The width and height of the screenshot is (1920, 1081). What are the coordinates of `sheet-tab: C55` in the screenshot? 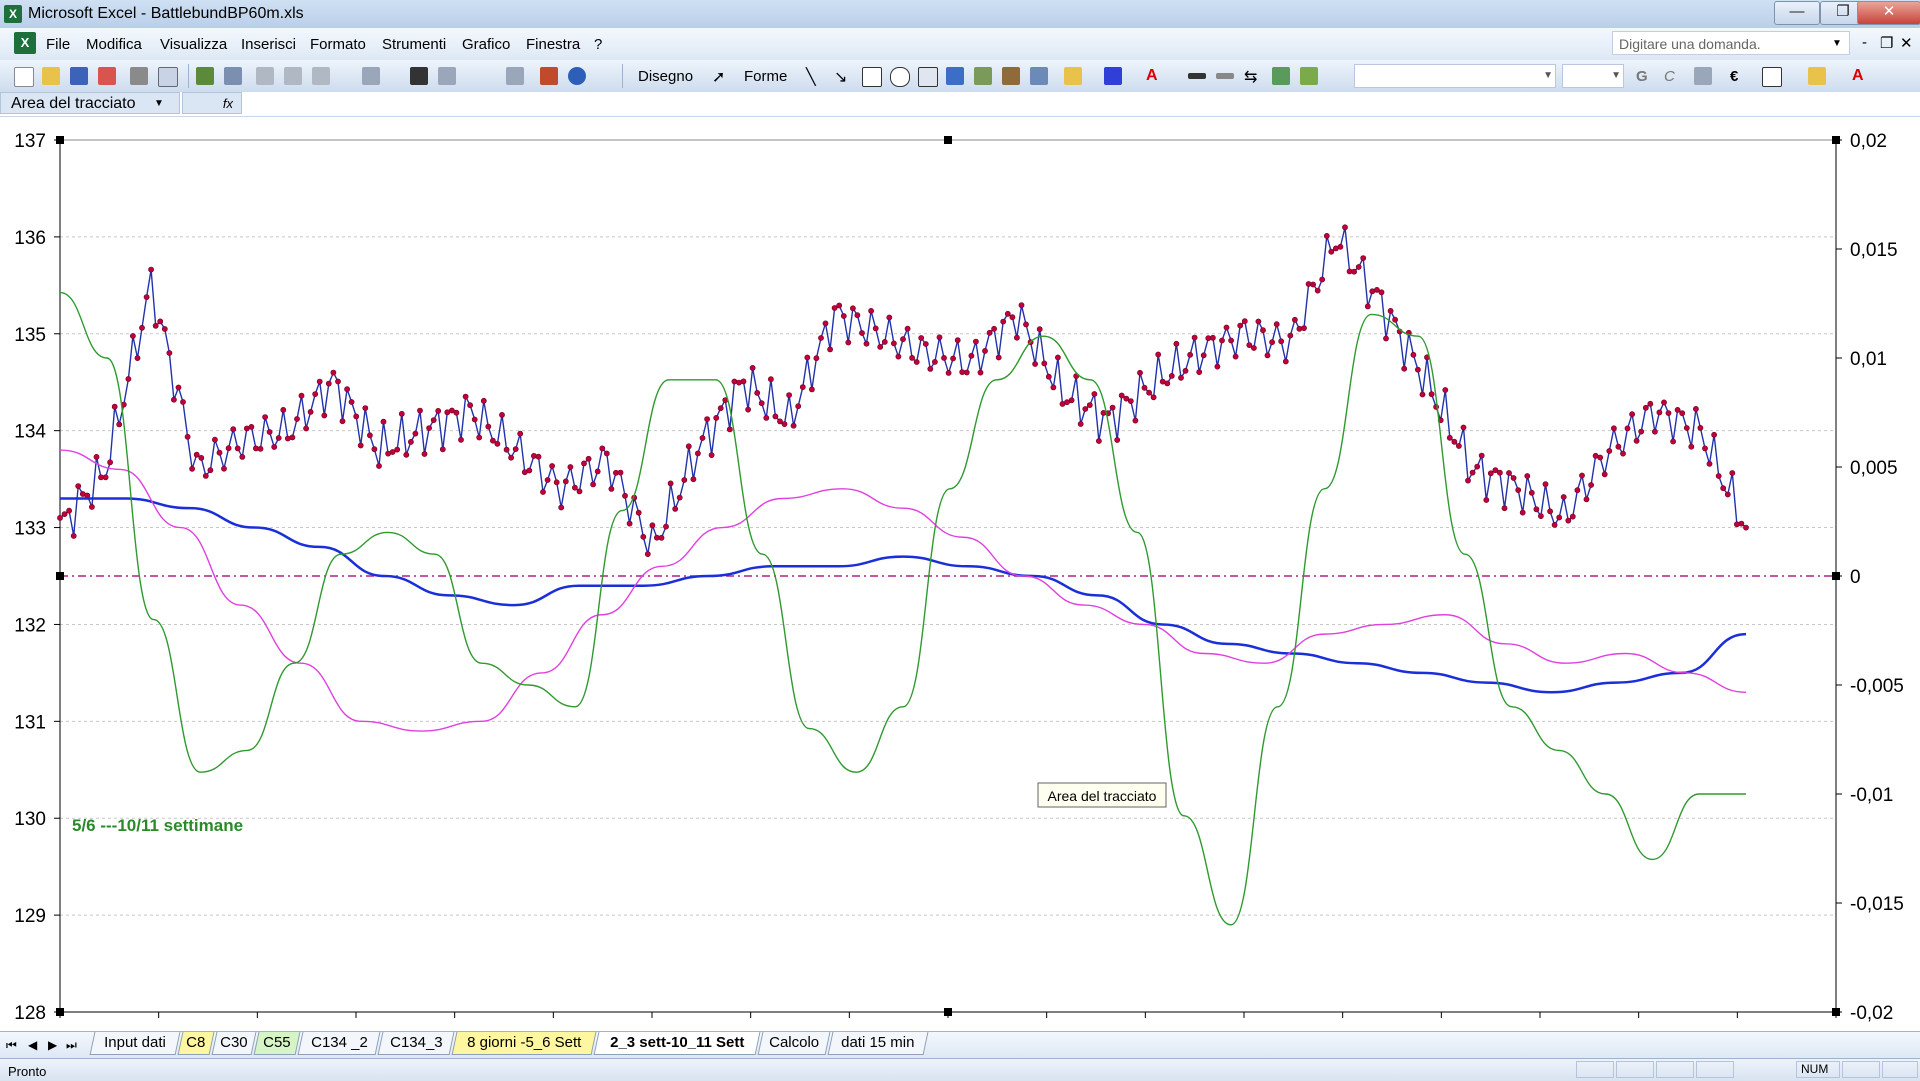 It's located at (277, 1043).